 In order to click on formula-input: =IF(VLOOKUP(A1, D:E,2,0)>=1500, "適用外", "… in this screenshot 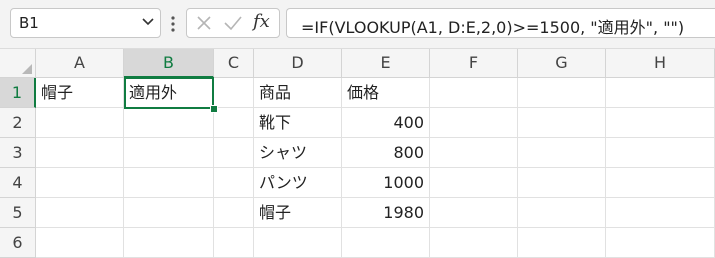, I will do `click(500, 23)`.